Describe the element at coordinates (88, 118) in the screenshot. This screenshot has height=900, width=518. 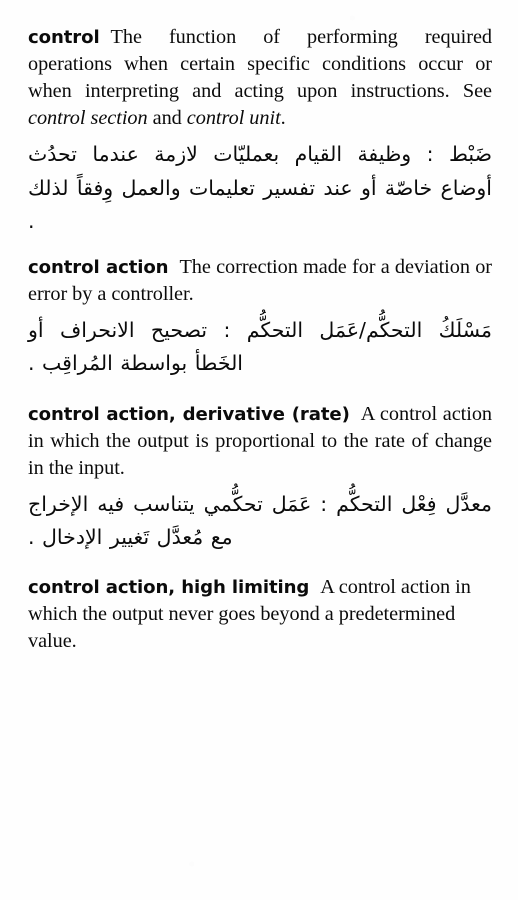
I see `cross-reference-link: control section` at that location.